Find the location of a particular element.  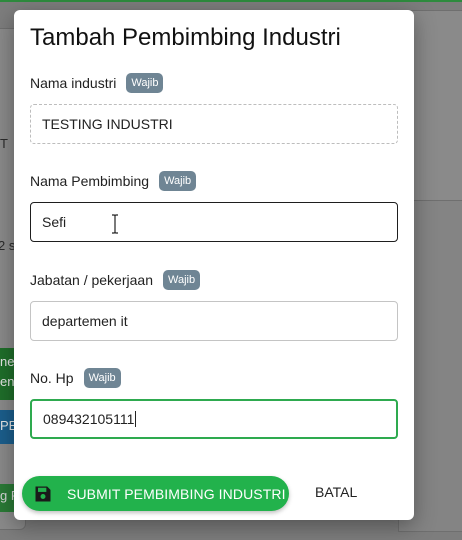

position-field: Jabatan / pekerjaan Wajib departemen it is located at coordinates (214, 305).